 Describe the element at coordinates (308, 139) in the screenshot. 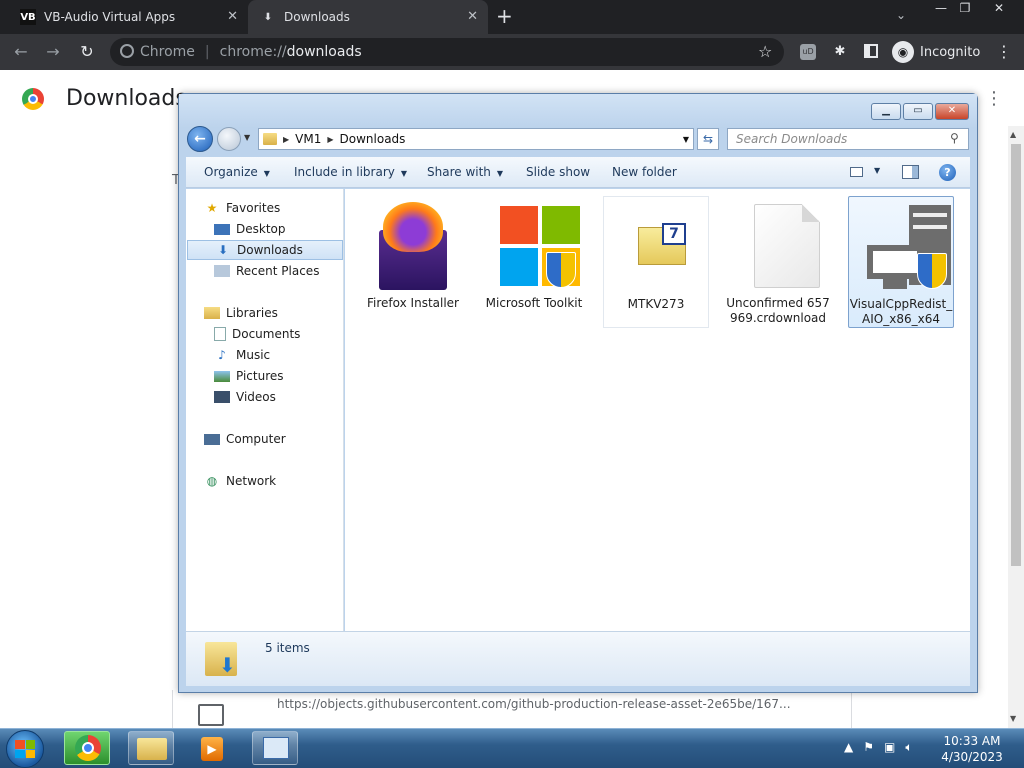

I see `breadcrumb-vm1: VM1` at that location.